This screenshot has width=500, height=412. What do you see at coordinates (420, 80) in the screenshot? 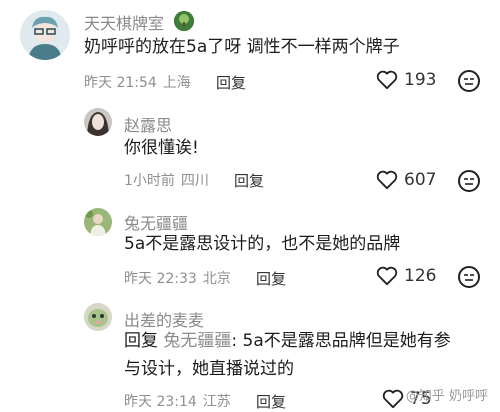
I see `like-count: 193` at bounding box center [420, 80].